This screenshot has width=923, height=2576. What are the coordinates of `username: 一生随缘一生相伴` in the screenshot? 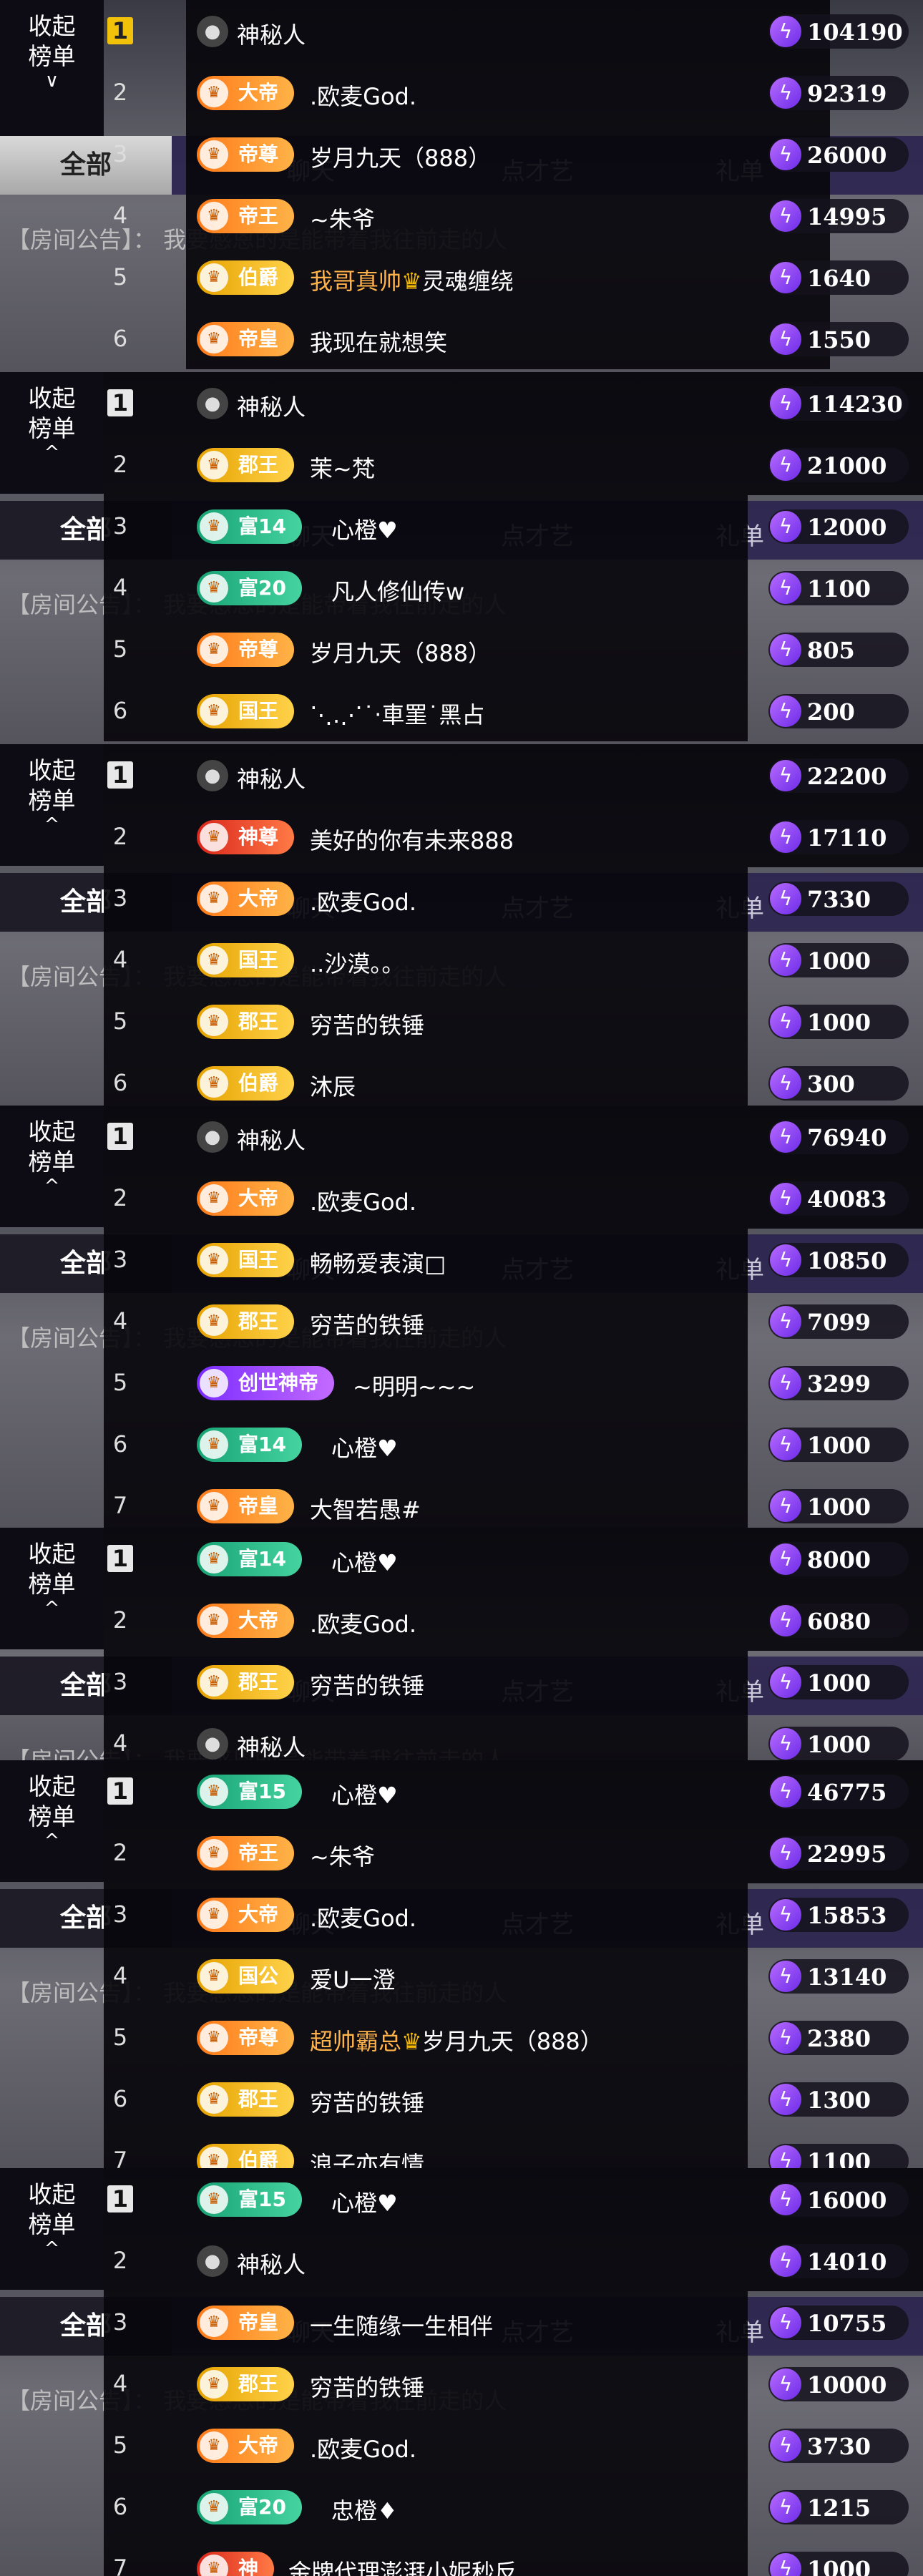 It's located at (401, 2324).